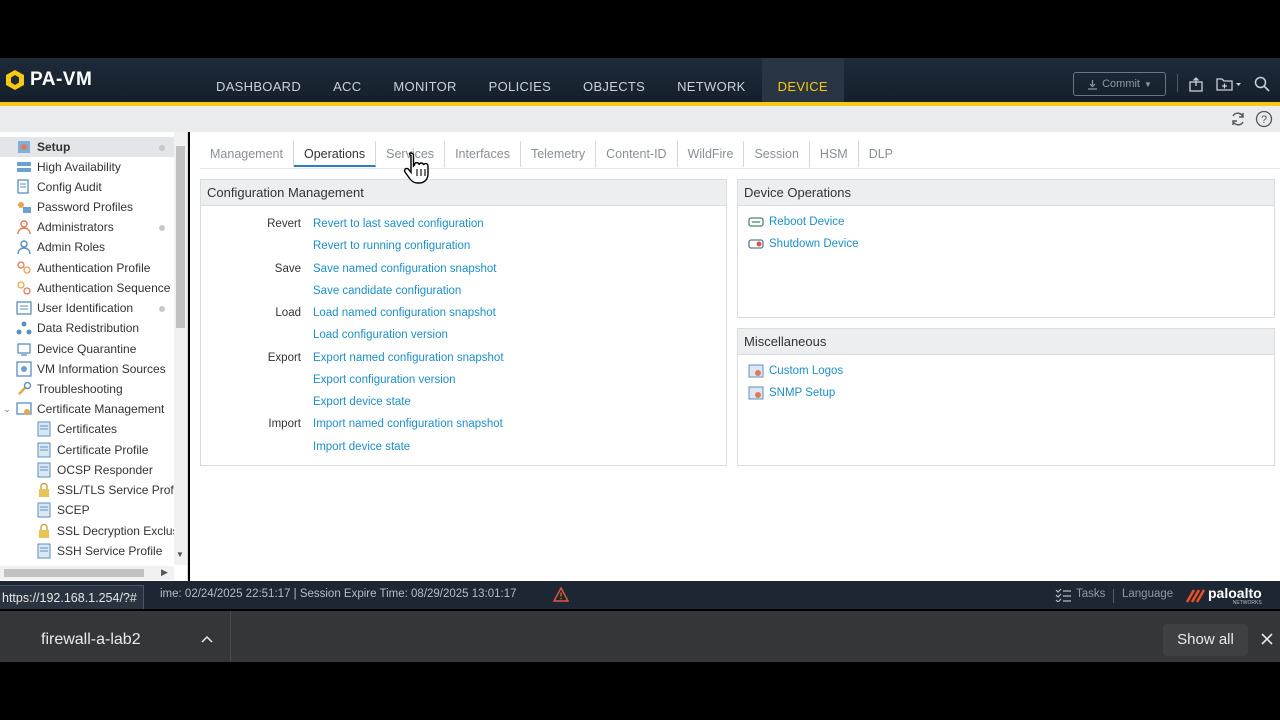 The height and width of the screenshot is (720, 1280). I want to click on export-device-state-link: Export device state, so click(362, 402).